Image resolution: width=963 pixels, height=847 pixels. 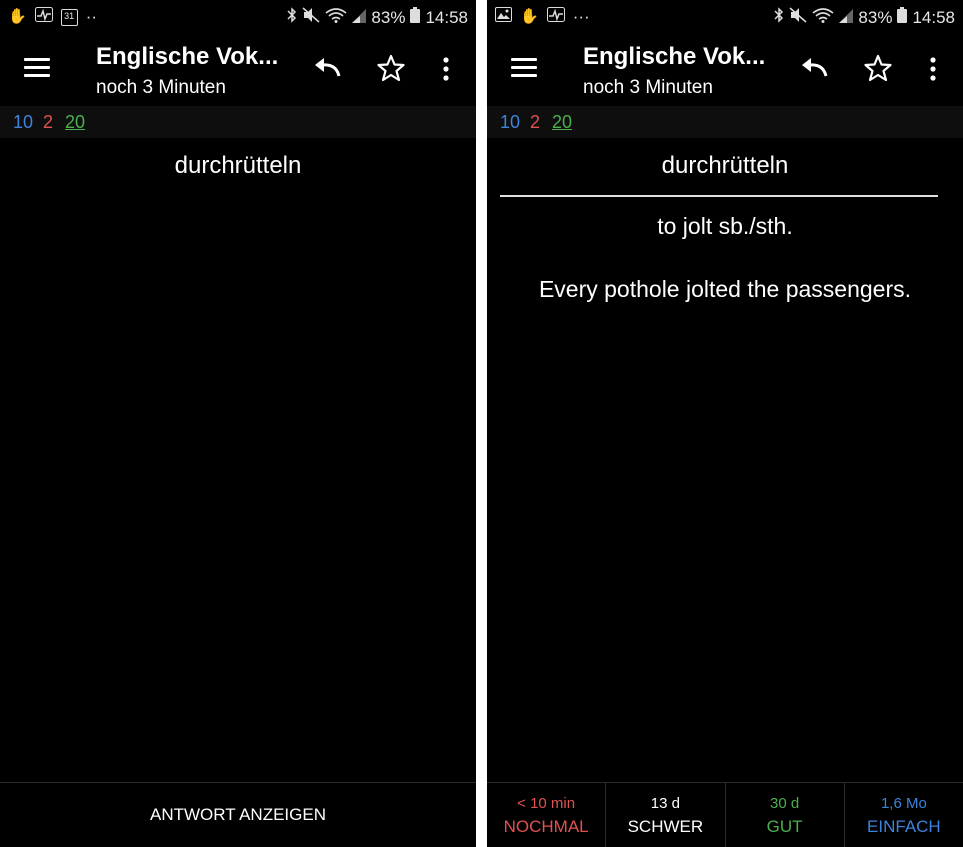 I want to click on answer-divider, so click(x=719, y=196).